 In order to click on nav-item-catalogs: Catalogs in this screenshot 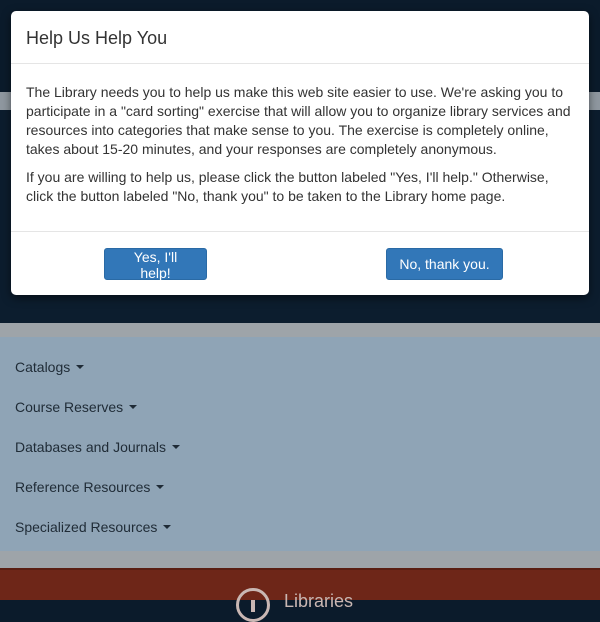, I will do `click(50, 367)`.